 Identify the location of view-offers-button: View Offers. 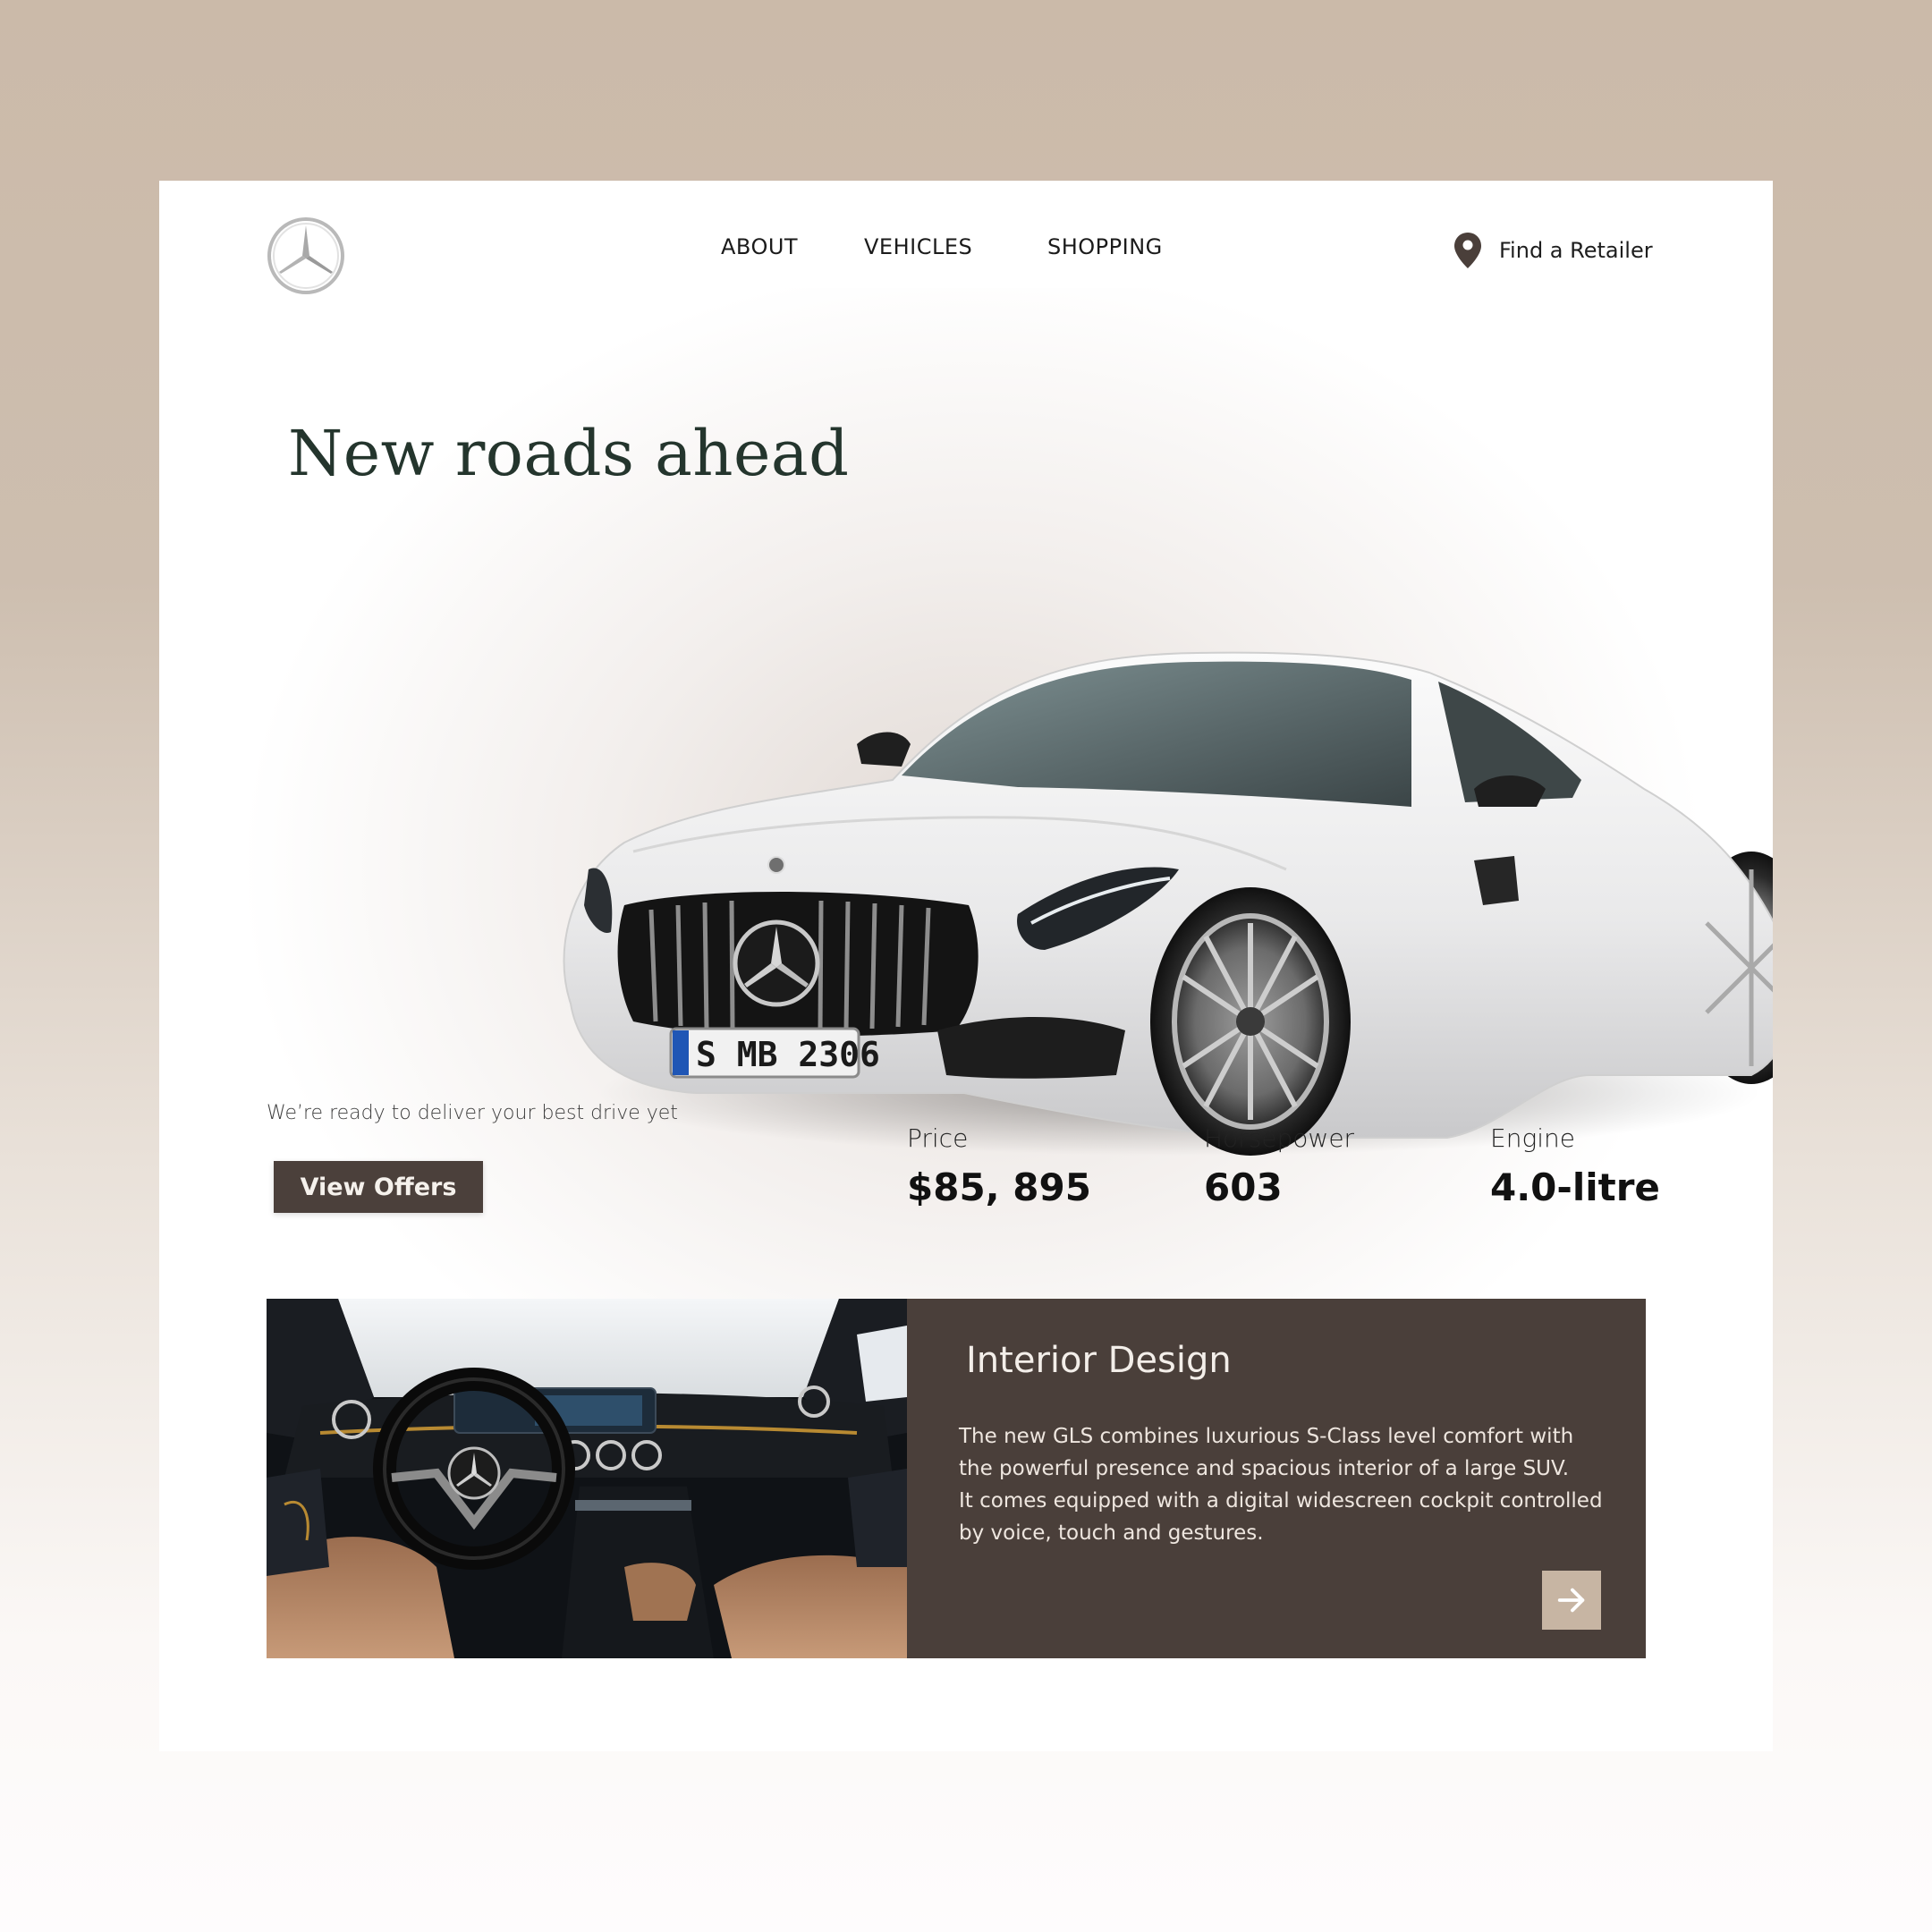
(378, 1187).